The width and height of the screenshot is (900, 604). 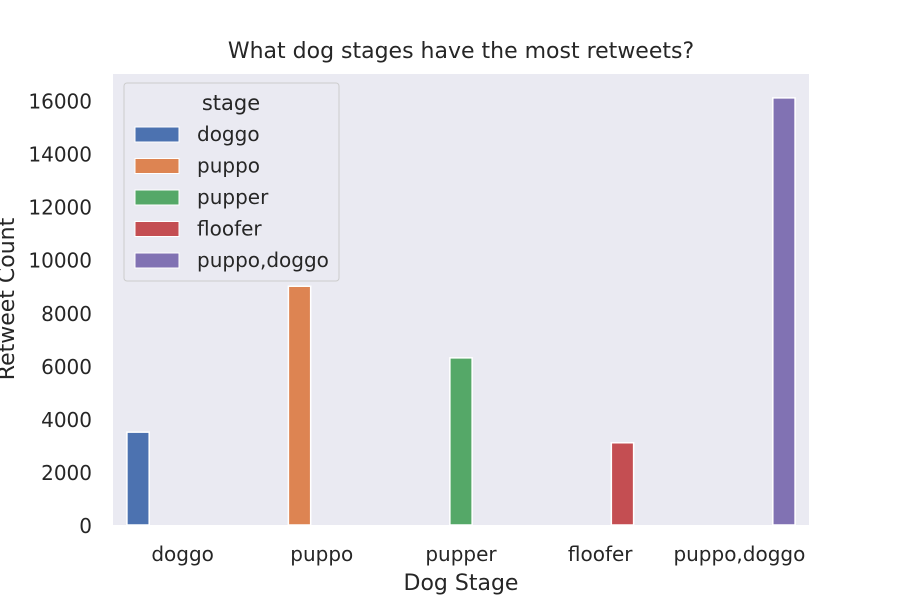 I want to click on chart-title: What dog stages have the most retweets?, so click(x=461, y=51).